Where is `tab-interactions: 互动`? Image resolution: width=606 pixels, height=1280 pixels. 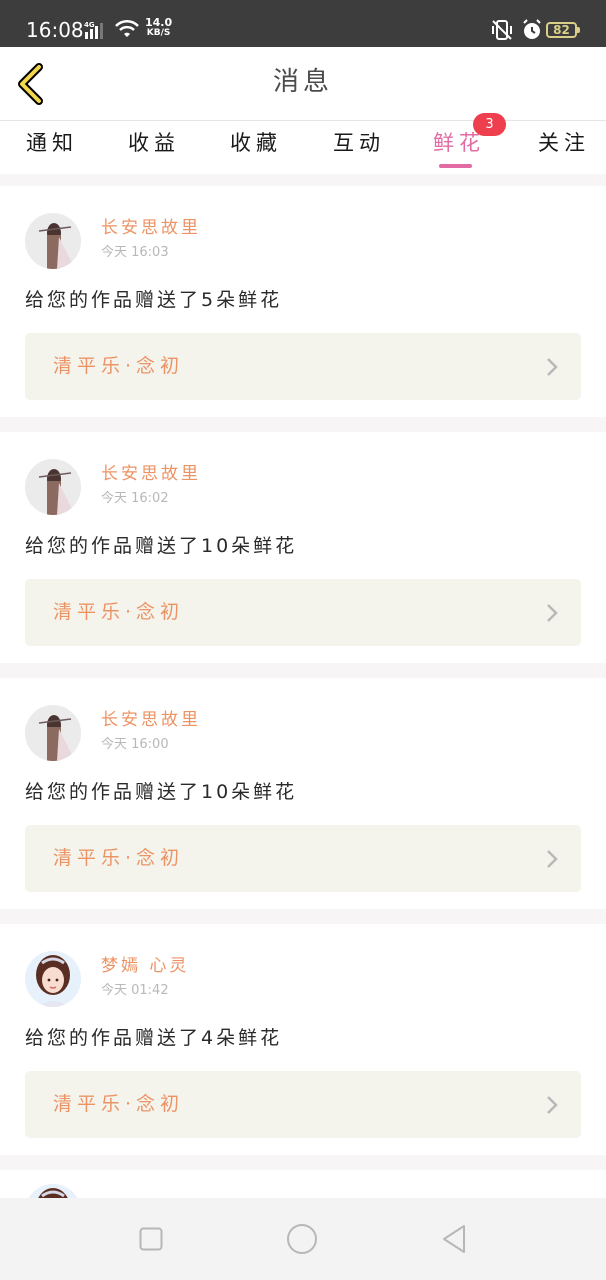
tab-interactions: 互动 is located at coordinates (359, 143).